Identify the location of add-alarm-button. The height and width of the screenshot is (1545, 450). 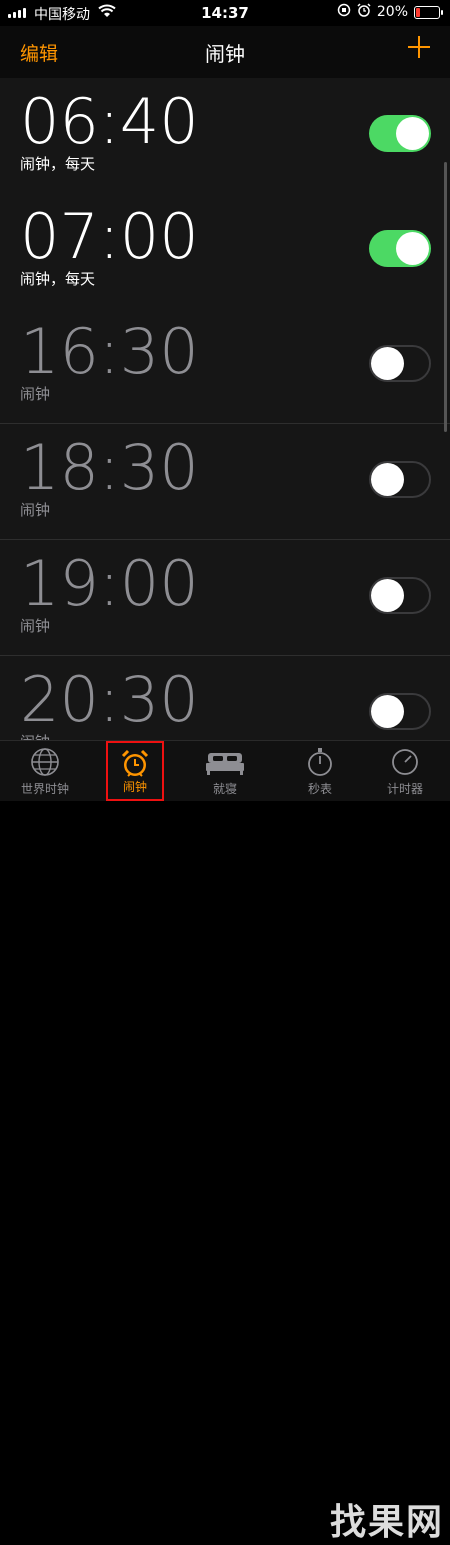
(419, 47).